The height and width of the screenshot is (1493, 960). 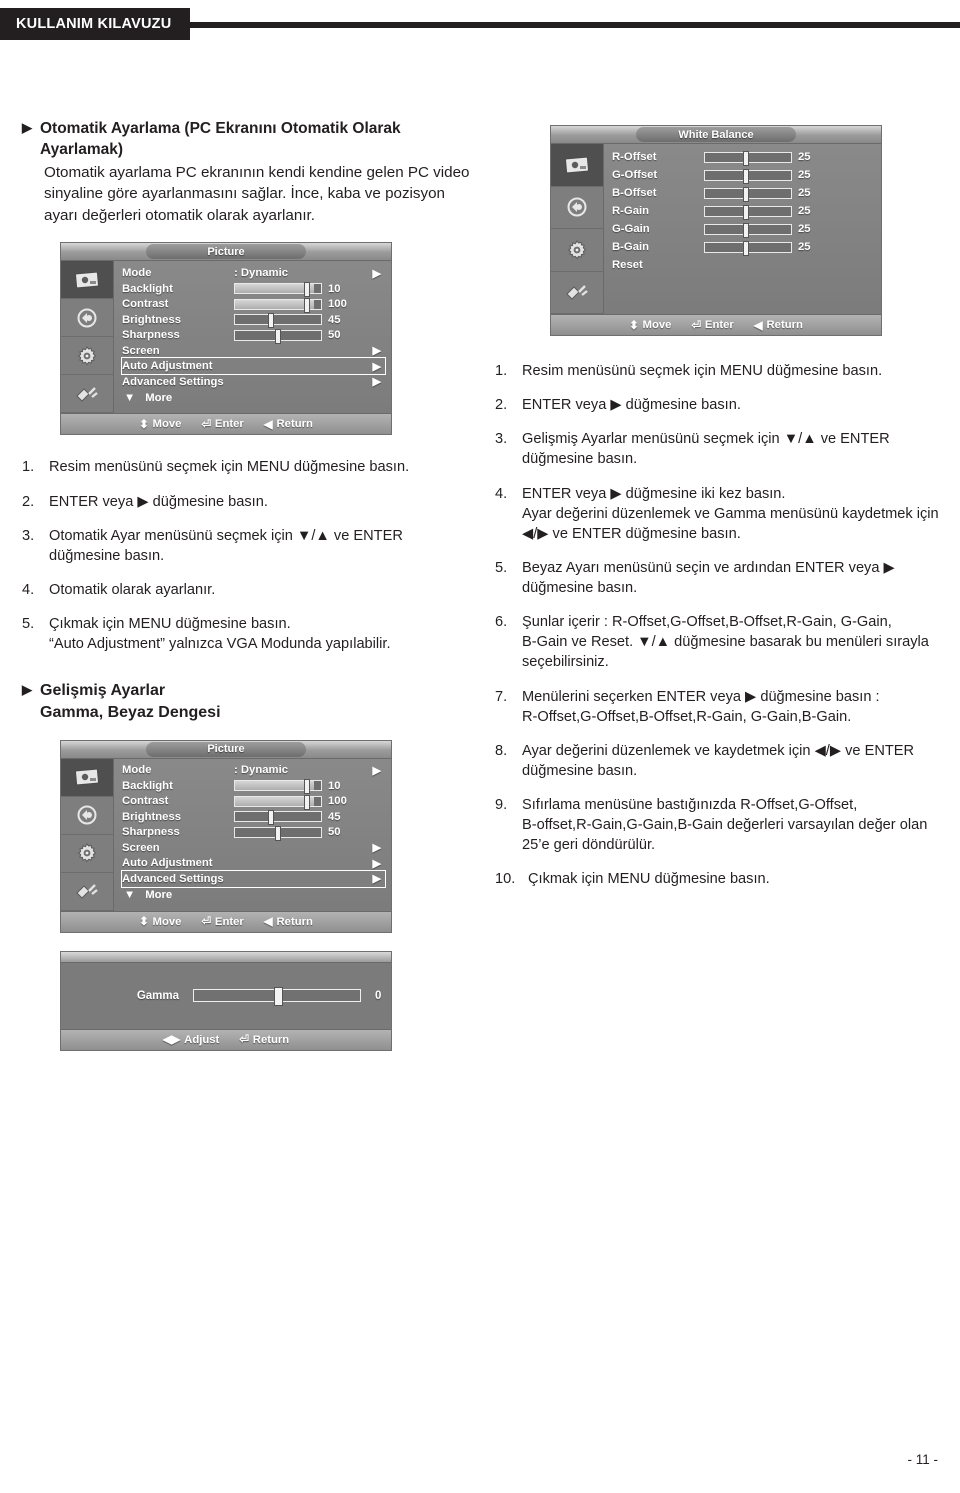 What do you see at coordinates (334, 785) in the screenshot?
I see `osd-row-number: 10` at bounding box center [334, 785].